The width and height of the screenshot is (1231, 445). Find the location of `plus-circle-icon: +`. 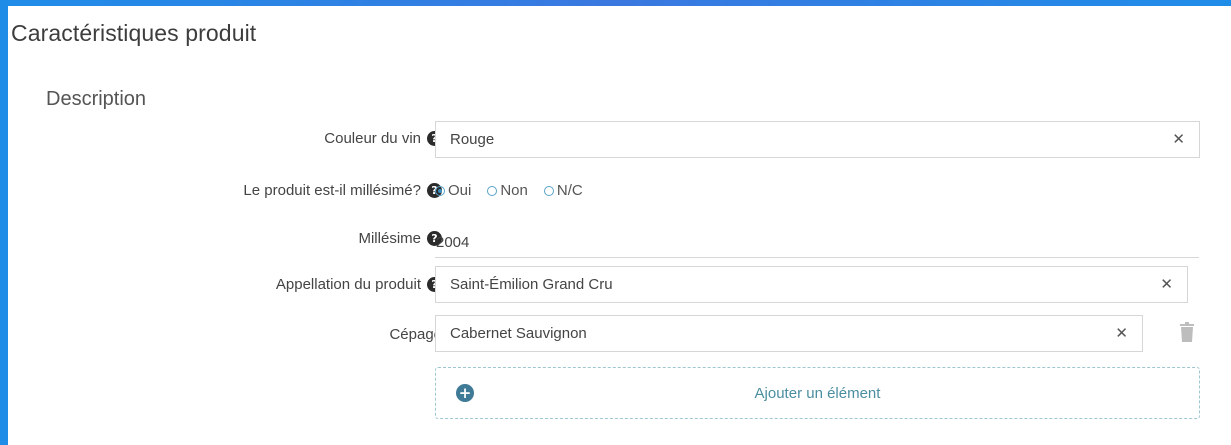

plus-circle-icon: + is located at coordinates (465, 393).